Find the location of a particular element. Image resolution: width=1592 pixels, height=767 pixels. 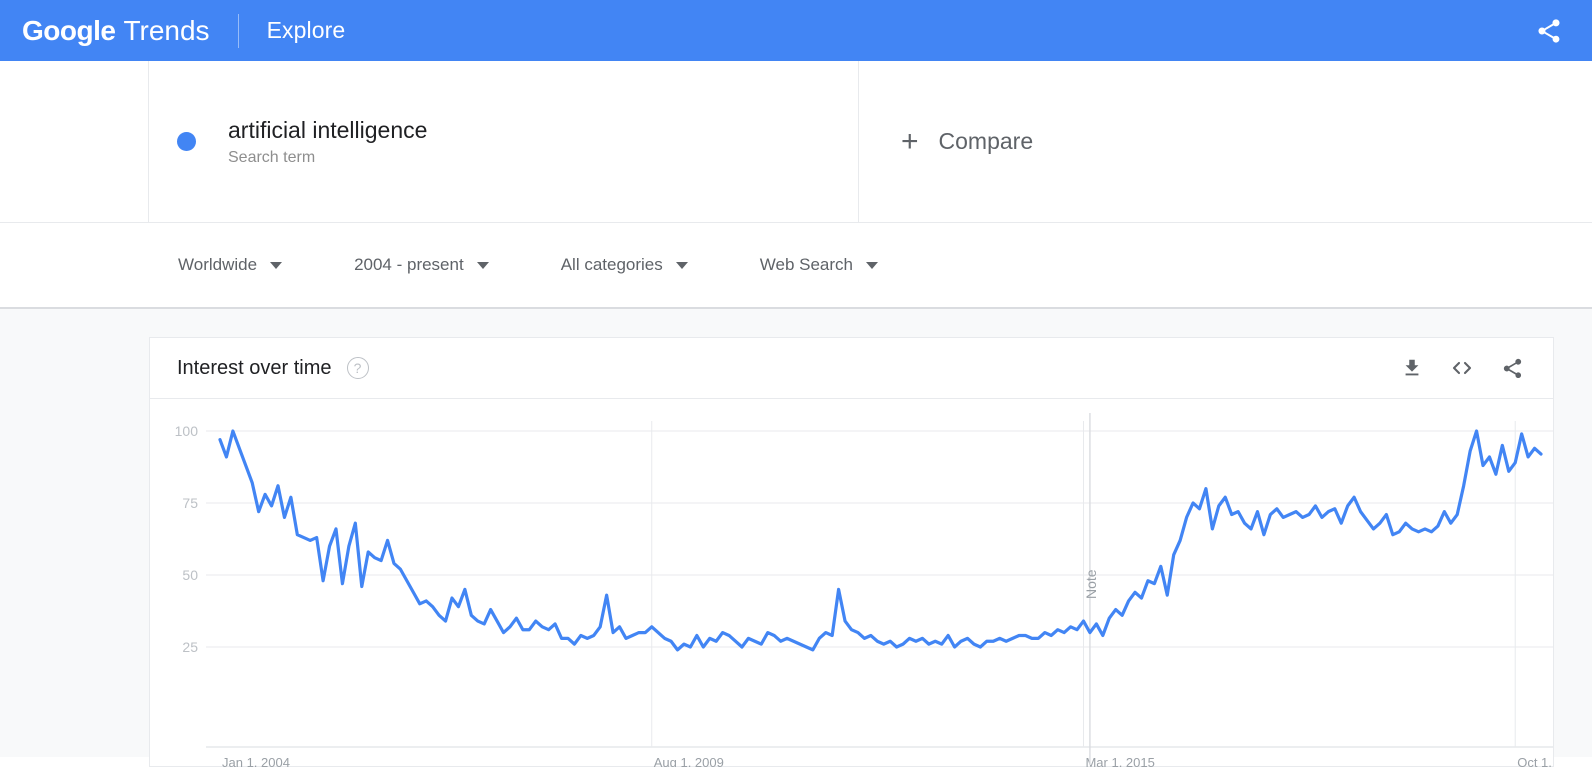

filter-search-type: Web Search is located at coordinates (819, 265).